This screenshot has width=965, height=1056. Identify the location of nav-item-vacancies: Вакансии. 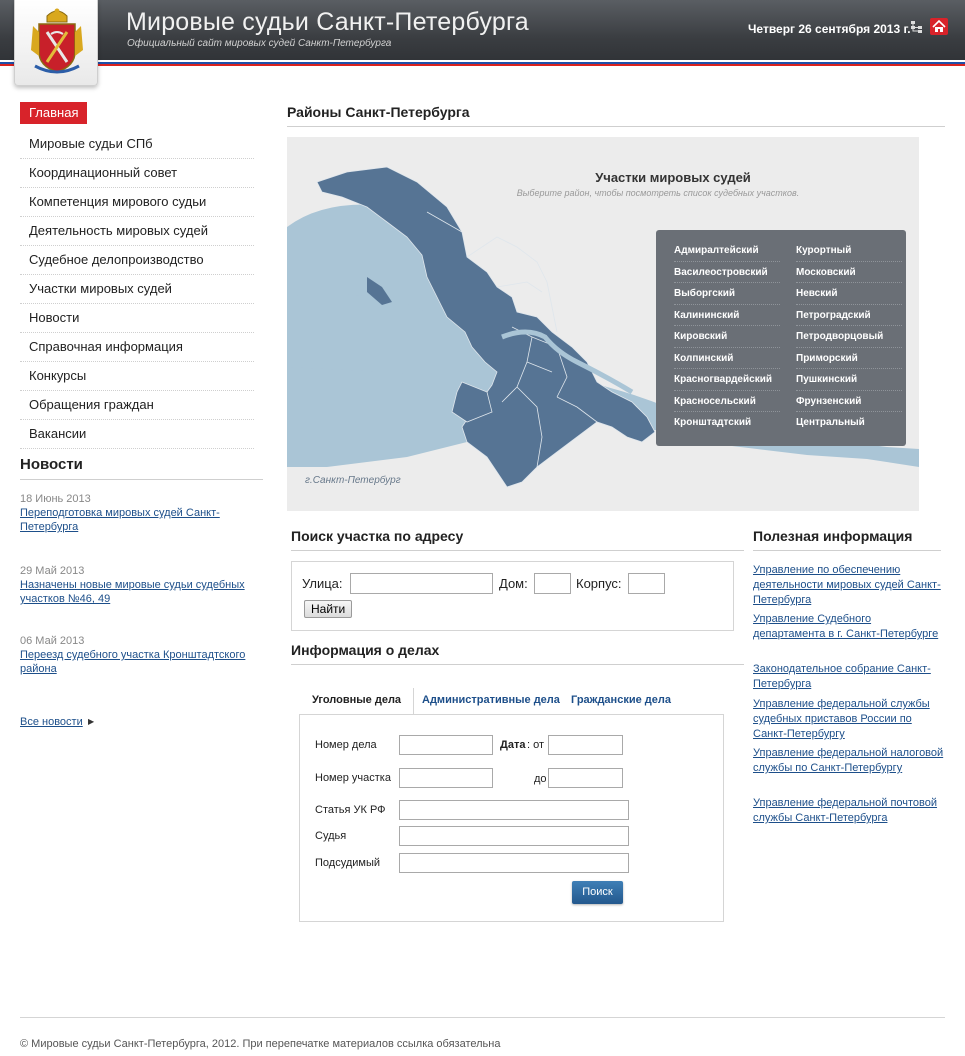
(137, 434).